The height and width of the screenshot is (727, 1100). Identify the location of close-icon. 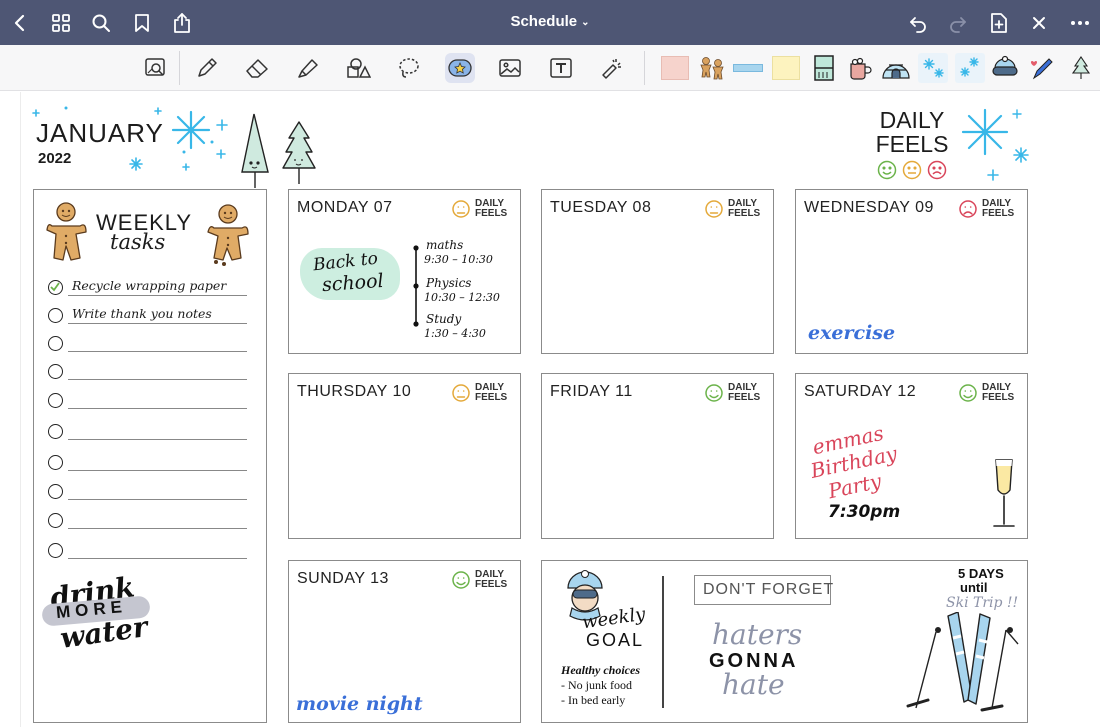
(1039, 23).